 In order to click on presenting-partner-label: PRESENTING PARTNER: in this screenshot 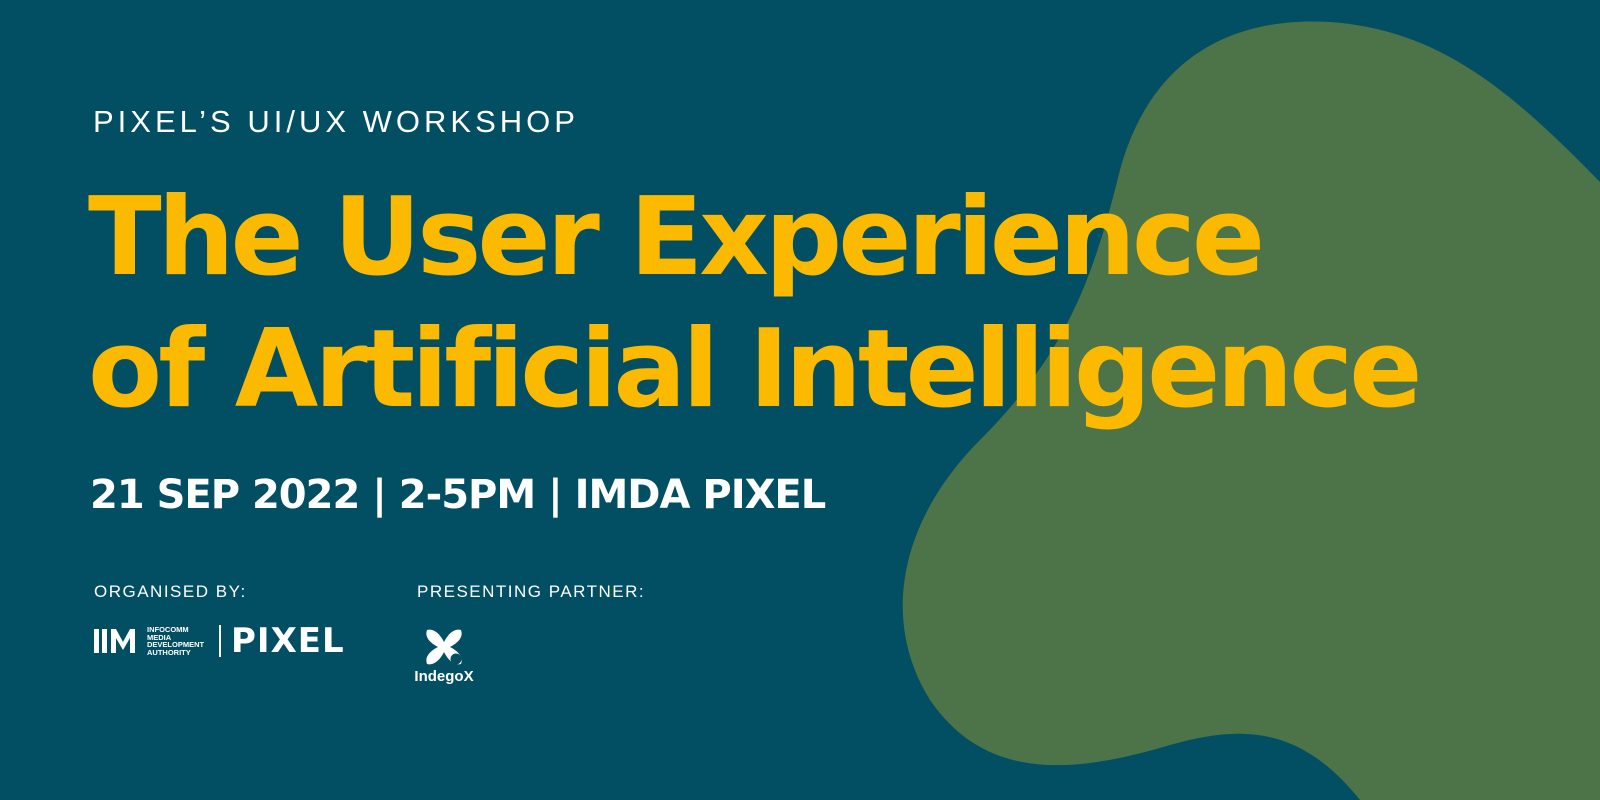, I will do `click(531, 591)`.